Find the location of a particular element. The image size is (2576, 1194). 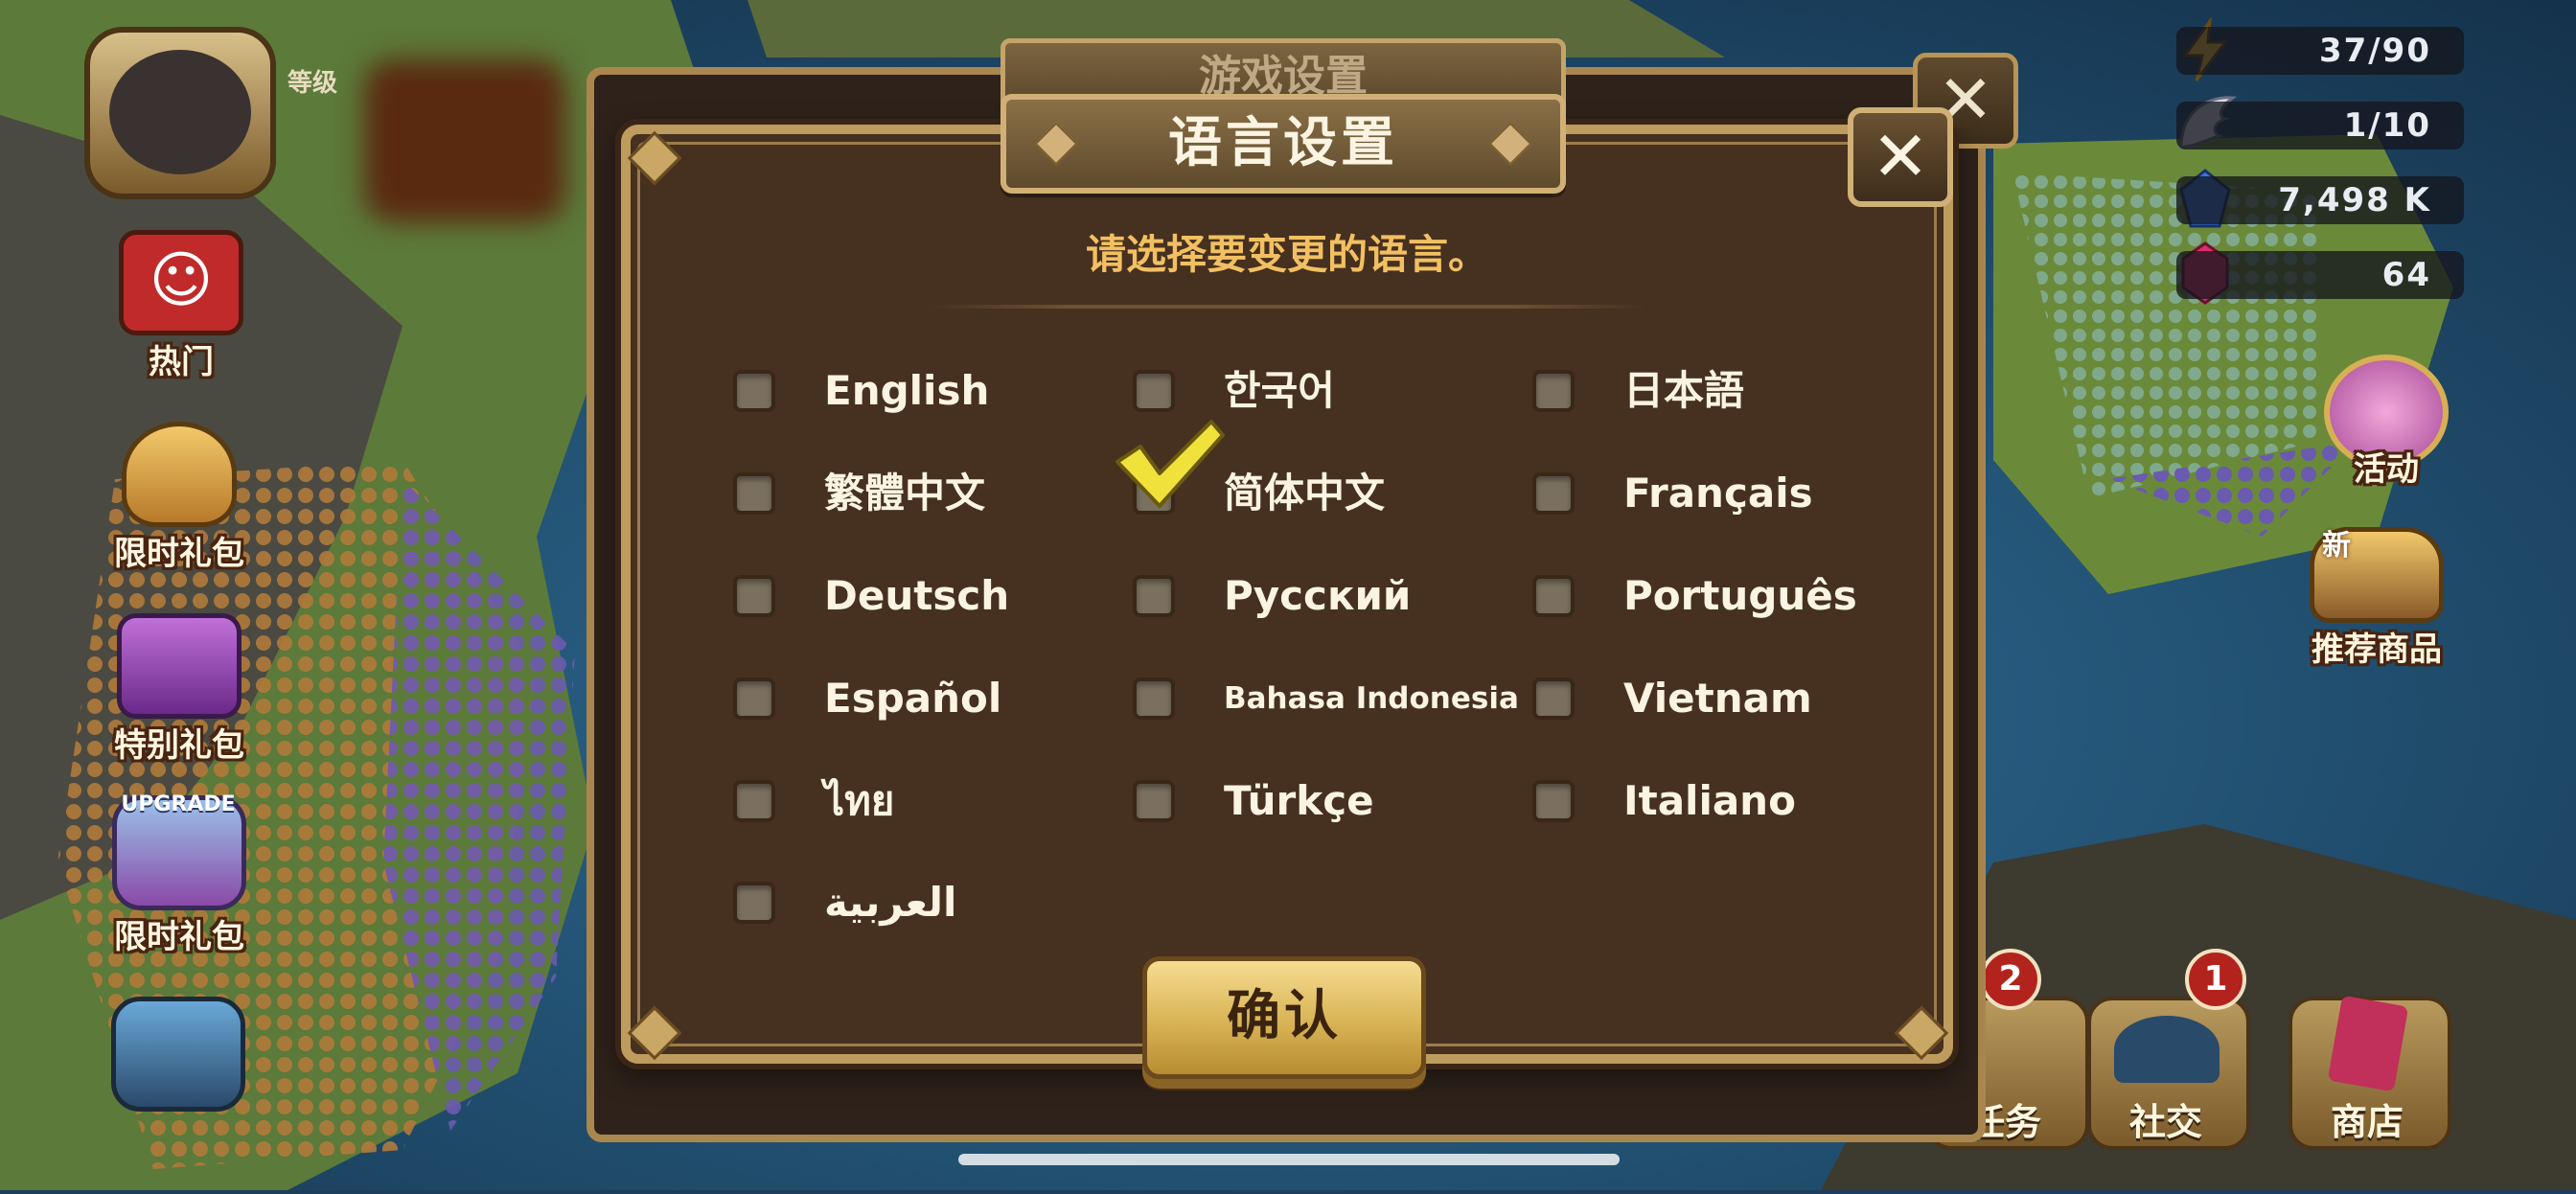

special-gift-button: 特别礼包 is located at coordinates (179, 689).